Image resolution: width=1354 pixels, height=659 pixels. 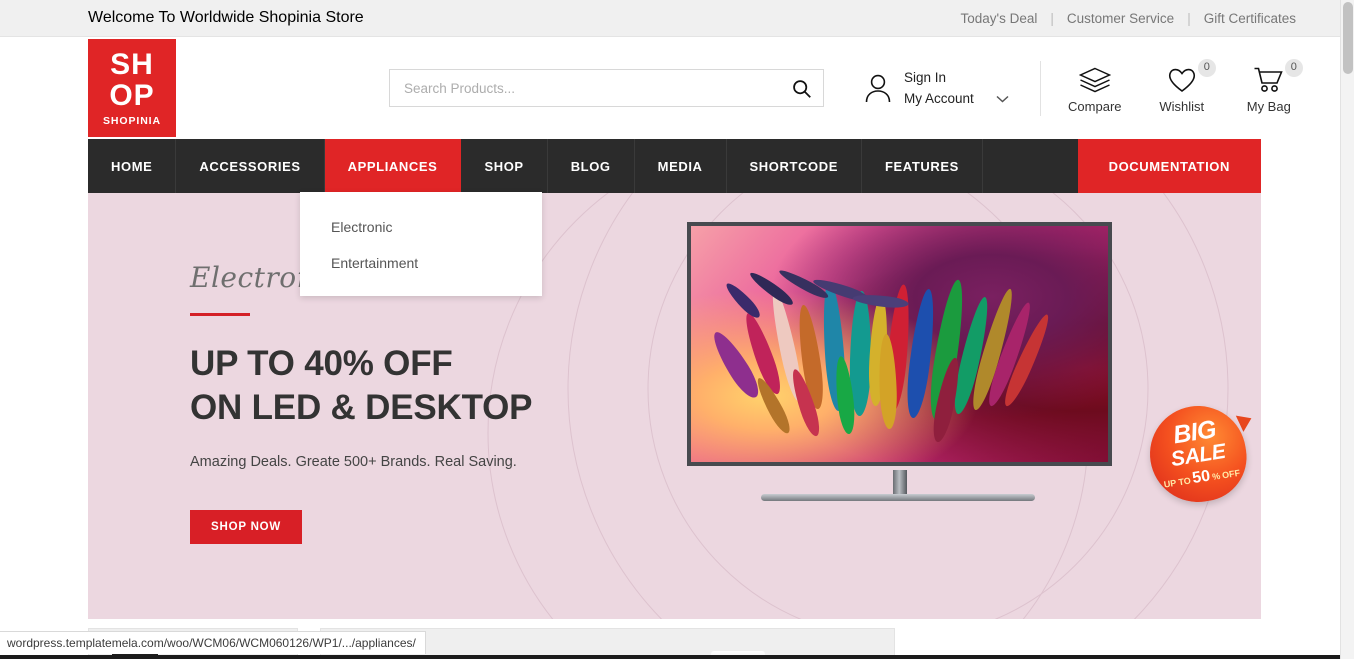 I want to click on hero-accent-rule, so click(x=220, y=314).